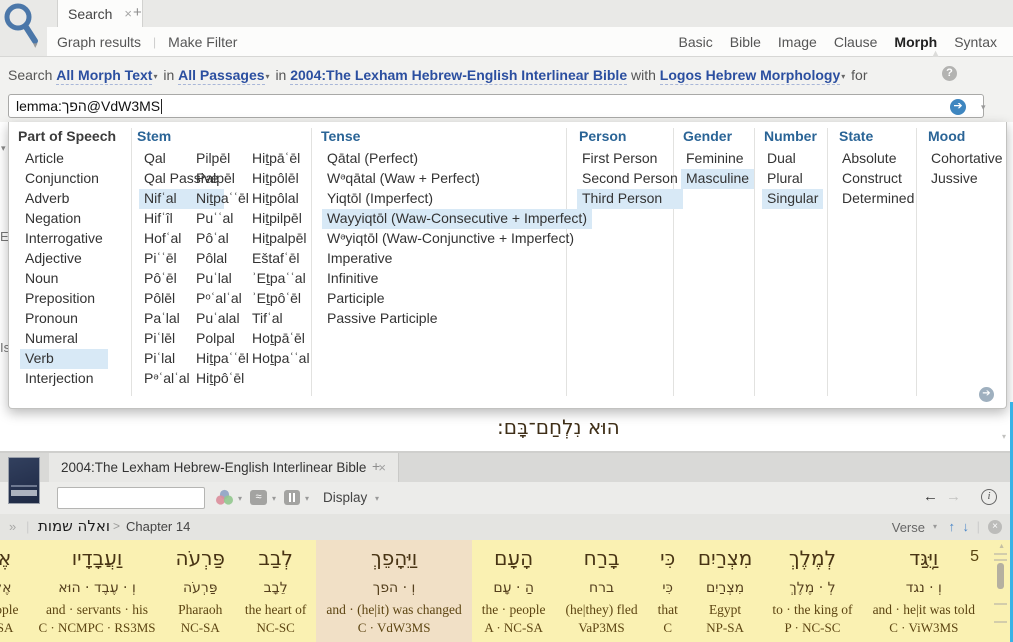  Describe the element at coordinates (908, 527) in the screenshot. I see `verse-nav-label: Verse` at that location.